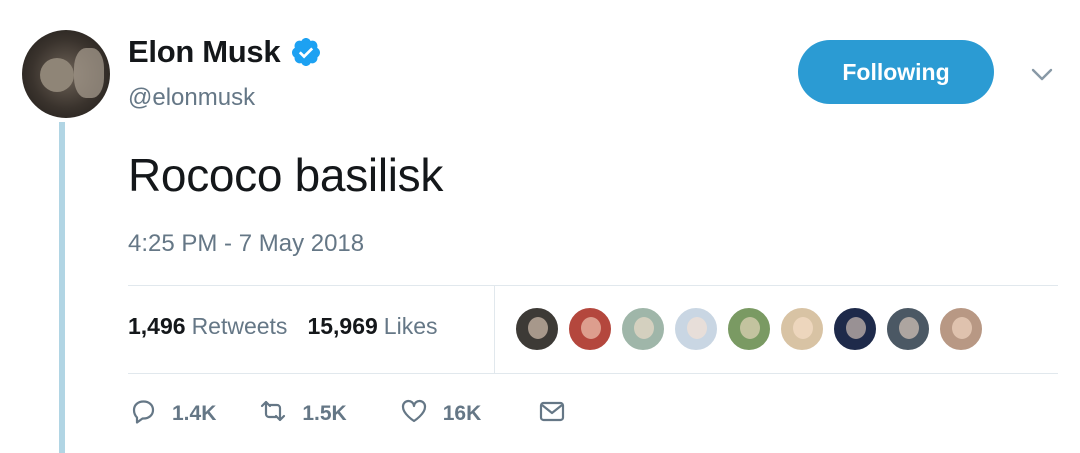 This screenshot has width=1080, height=453. I want to click on following-button: Following, so click(896, 72).